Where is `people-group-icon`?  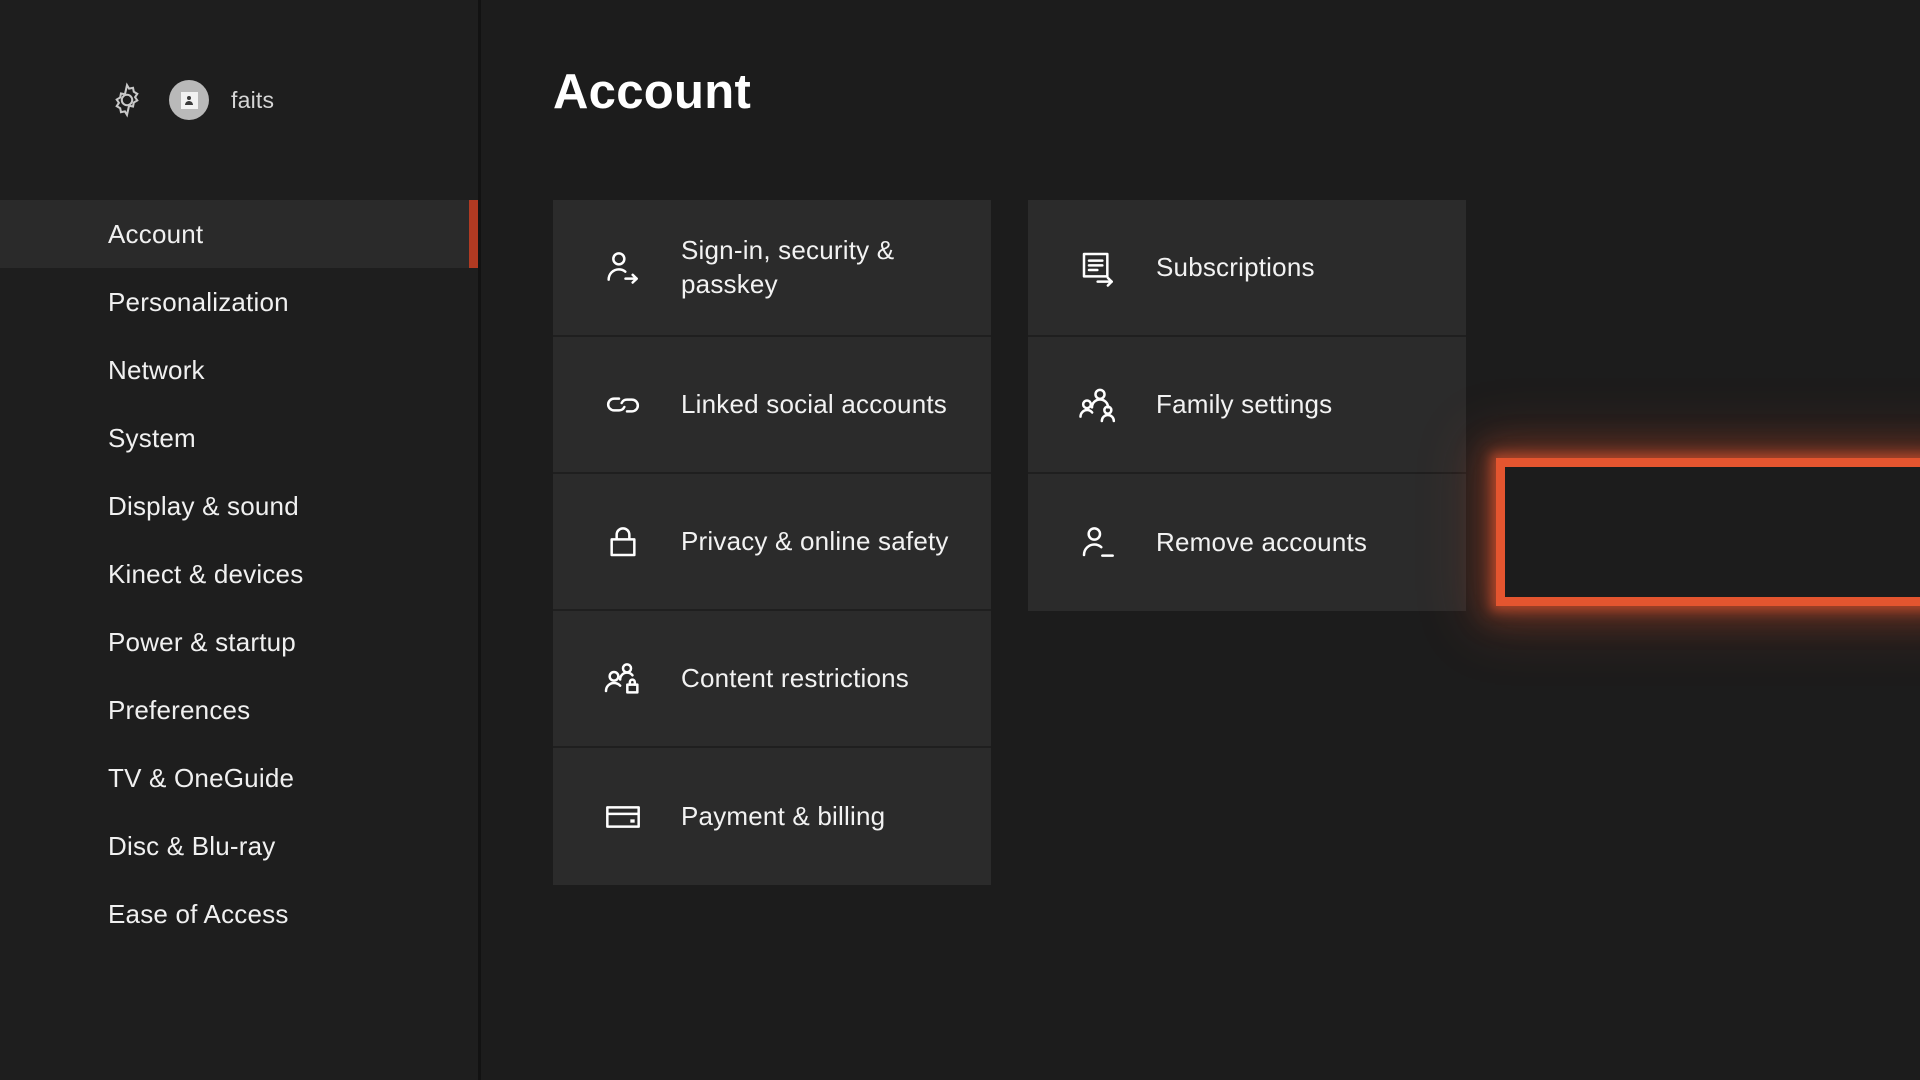 people-group-icon is located at coordinates (1098, 405).